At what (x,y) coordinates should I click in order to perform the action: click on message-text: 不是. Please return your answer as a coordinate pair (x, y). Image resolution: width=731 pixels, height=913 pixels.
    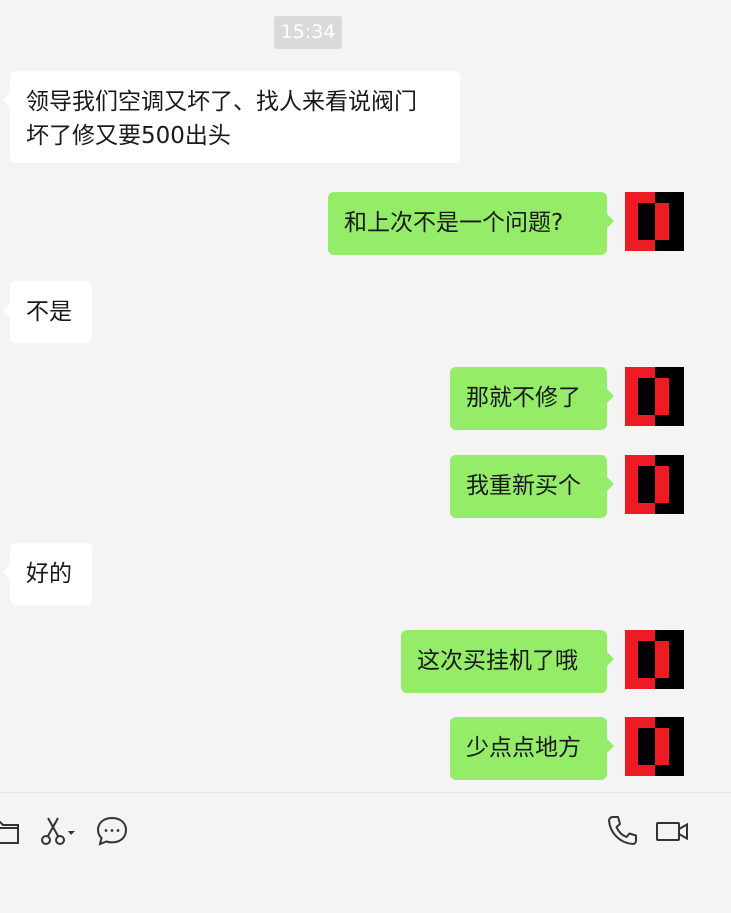
    Looking at the image, I should click on (49, 312).